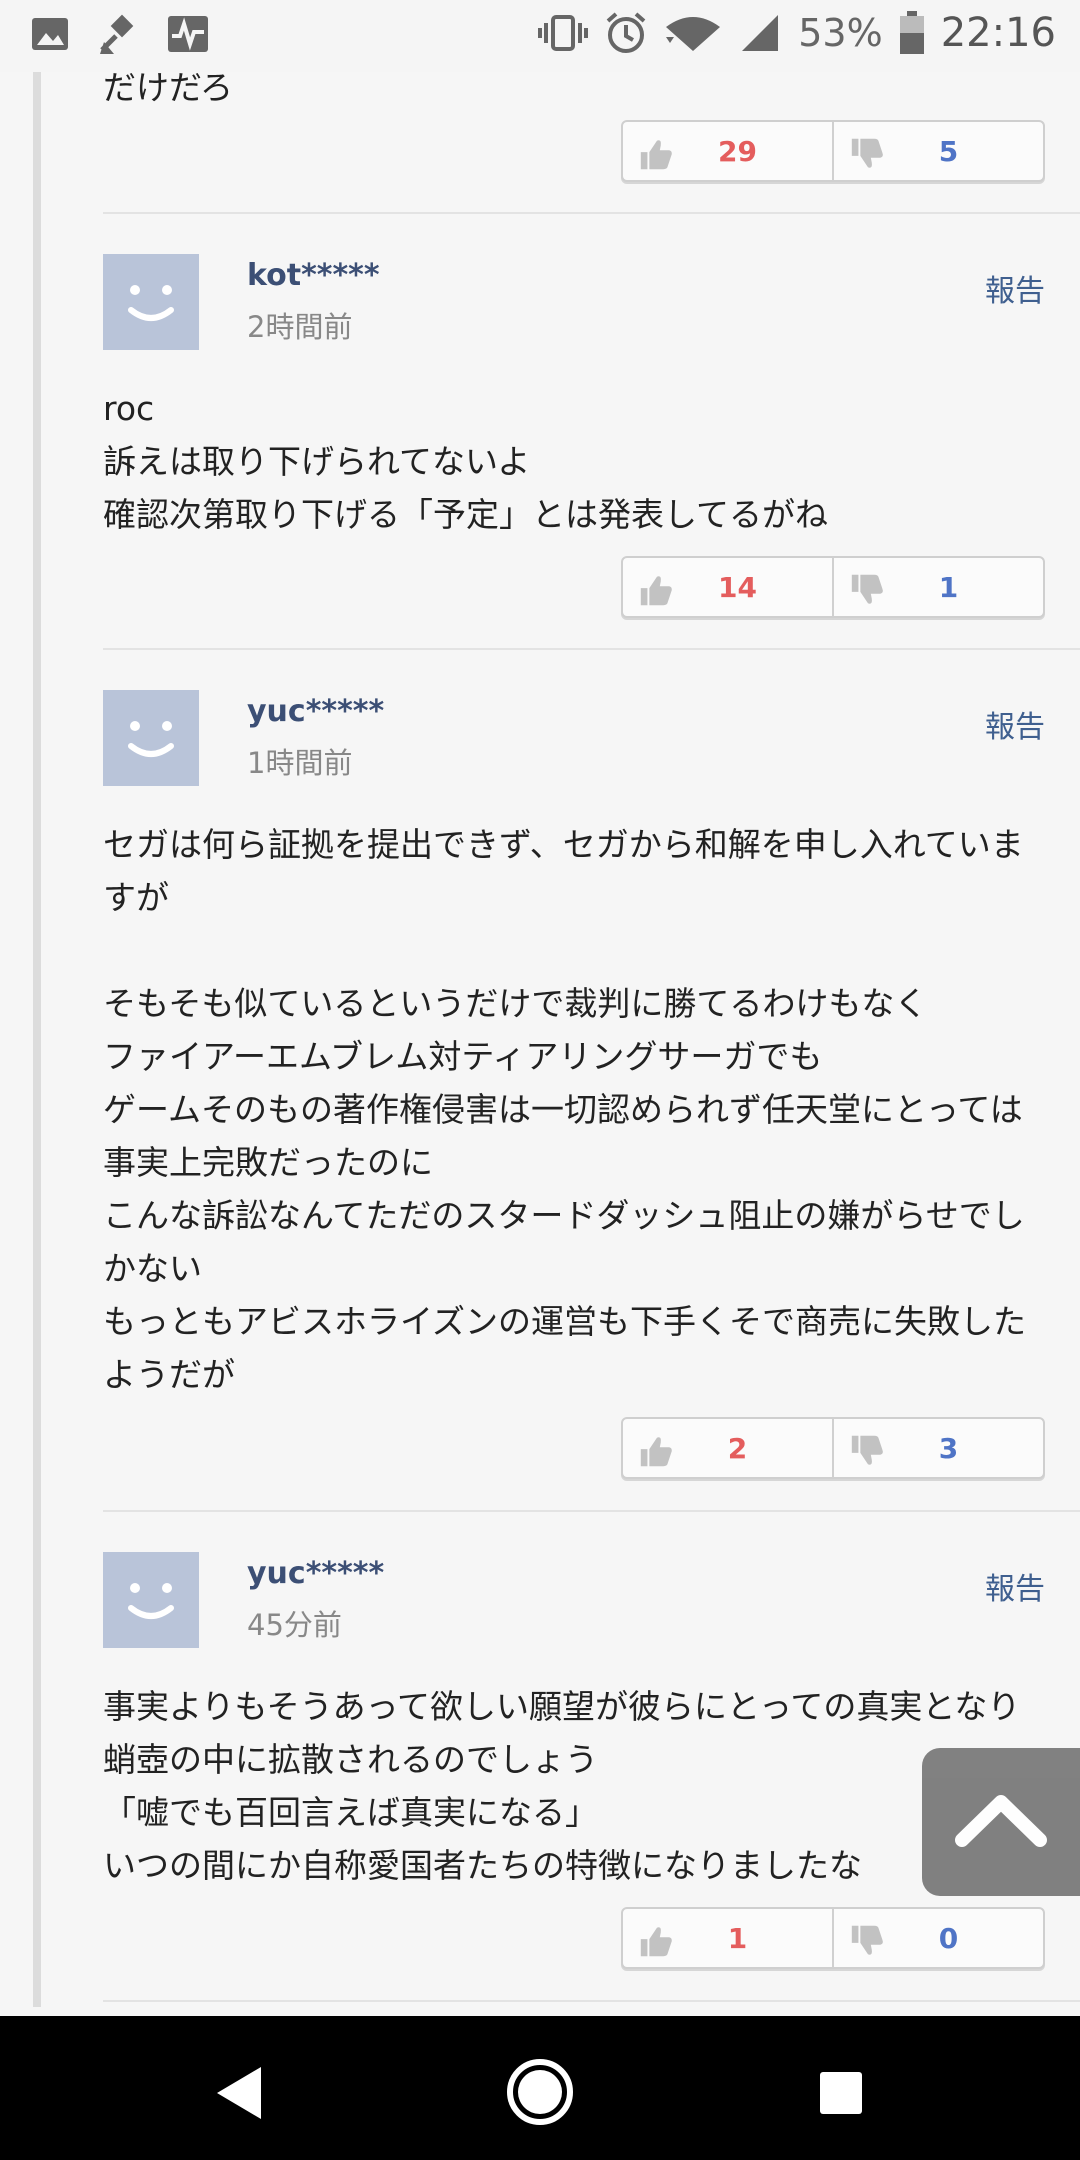 The width and height of the screenshot is (1080, 2160). I want to click on clock: 22:16, so click(998, 33).